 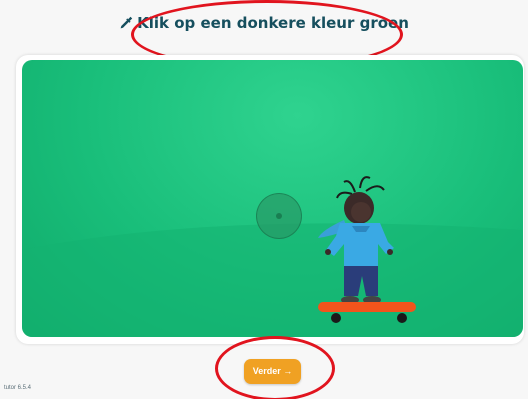 I want to click on color-picker-cursor, so click(x=279, y=216).